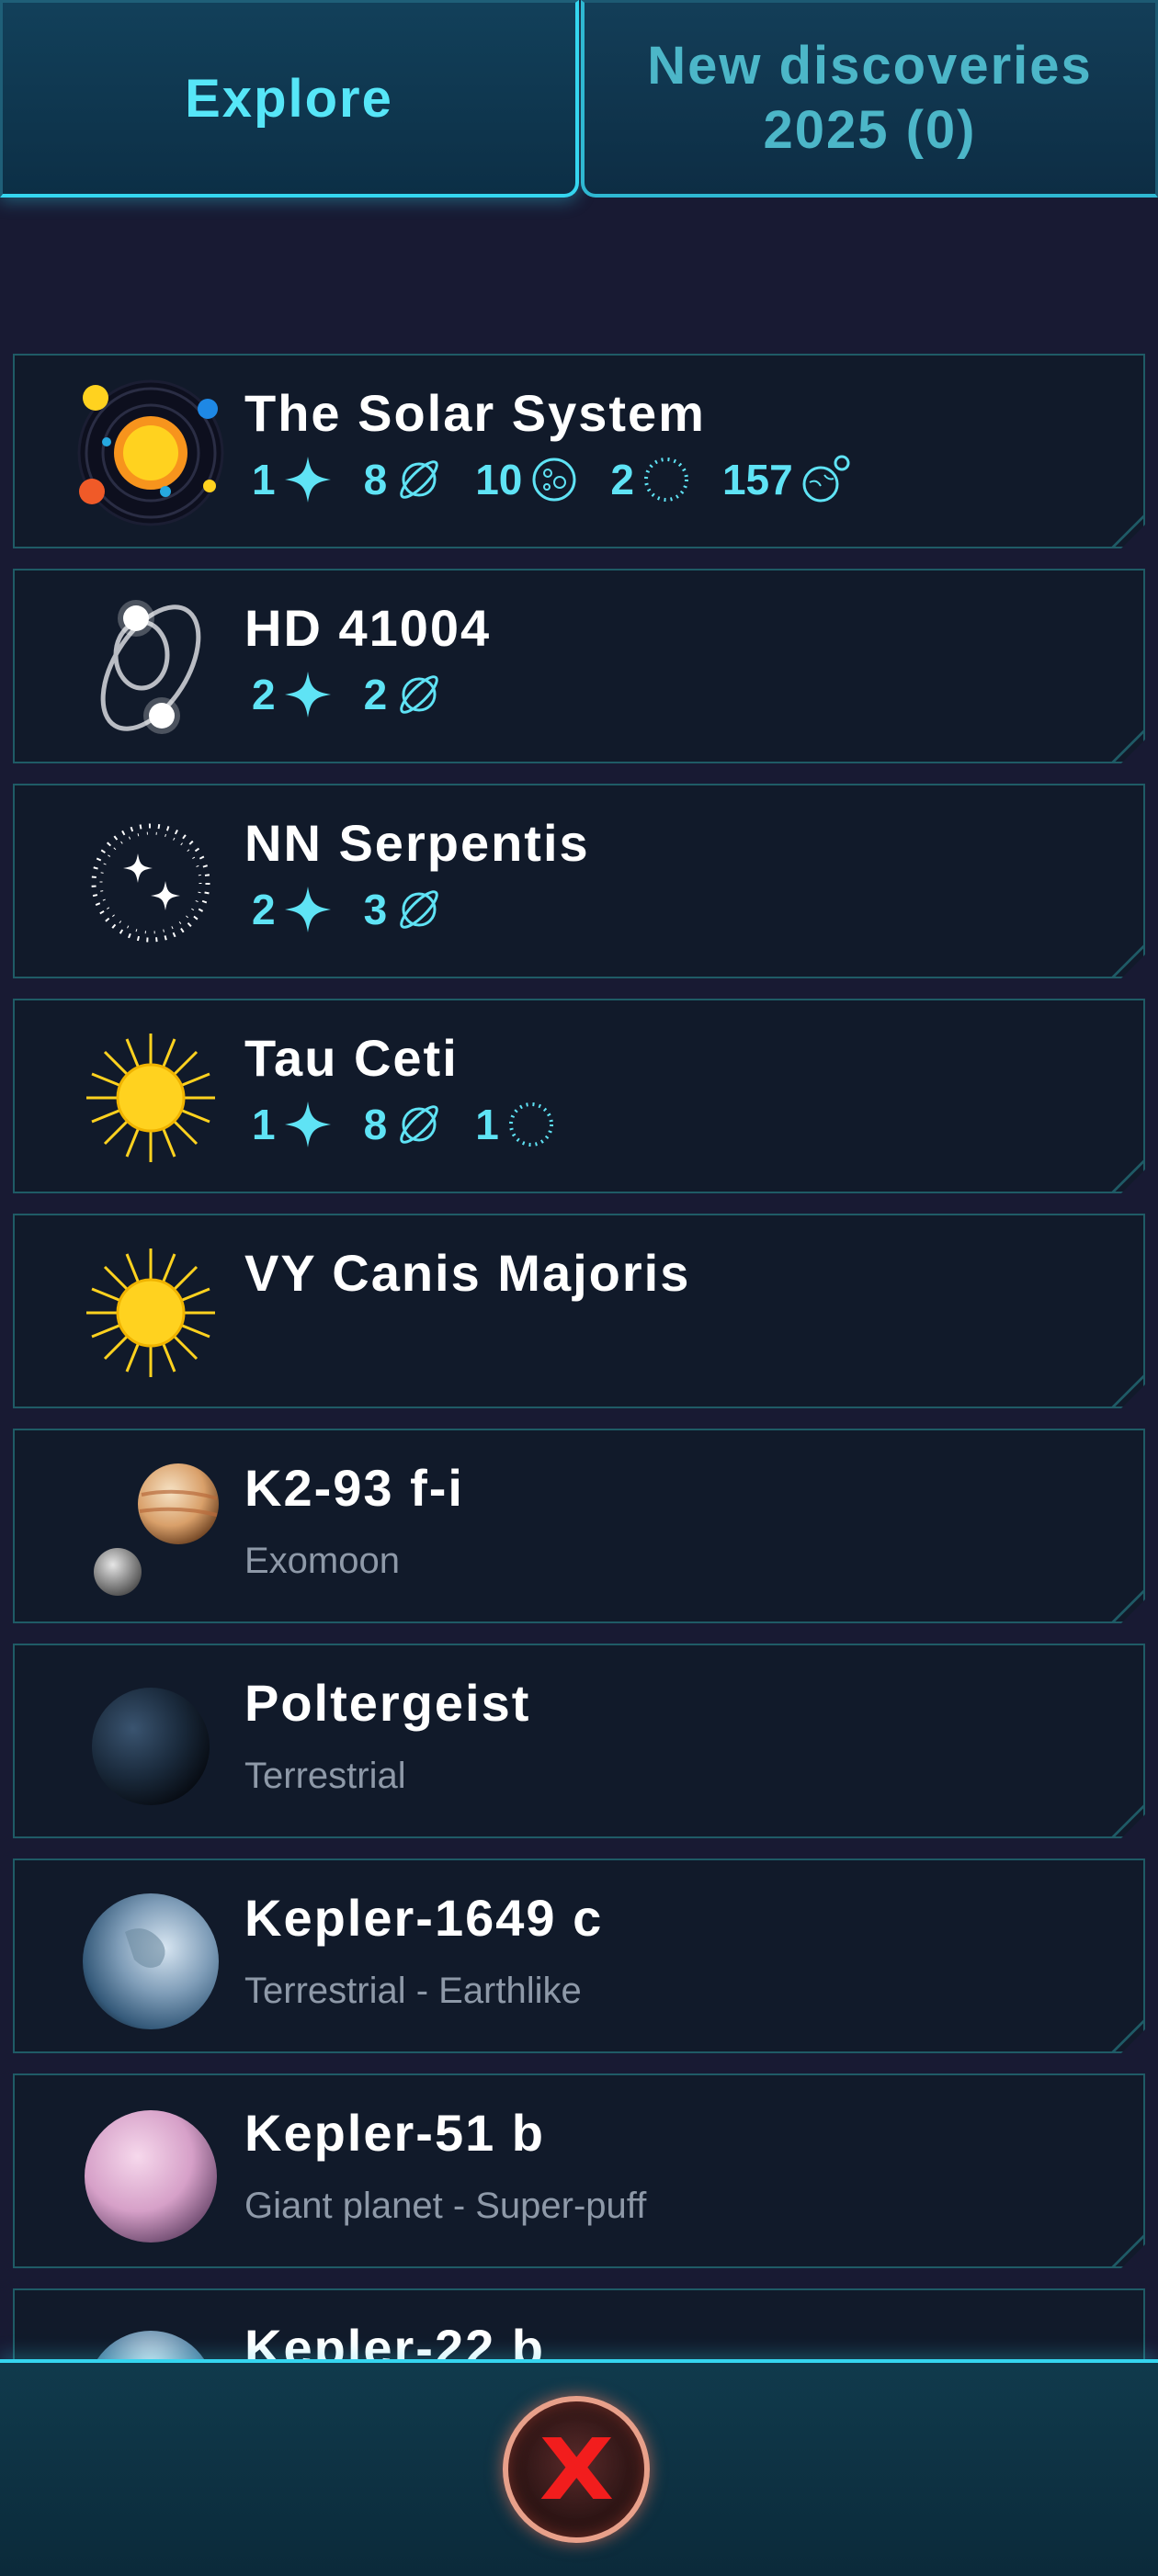 This screenshot has height=2576, width=1158. I want to click on list-item: VY Canis Majoris, so click(579, 1311).